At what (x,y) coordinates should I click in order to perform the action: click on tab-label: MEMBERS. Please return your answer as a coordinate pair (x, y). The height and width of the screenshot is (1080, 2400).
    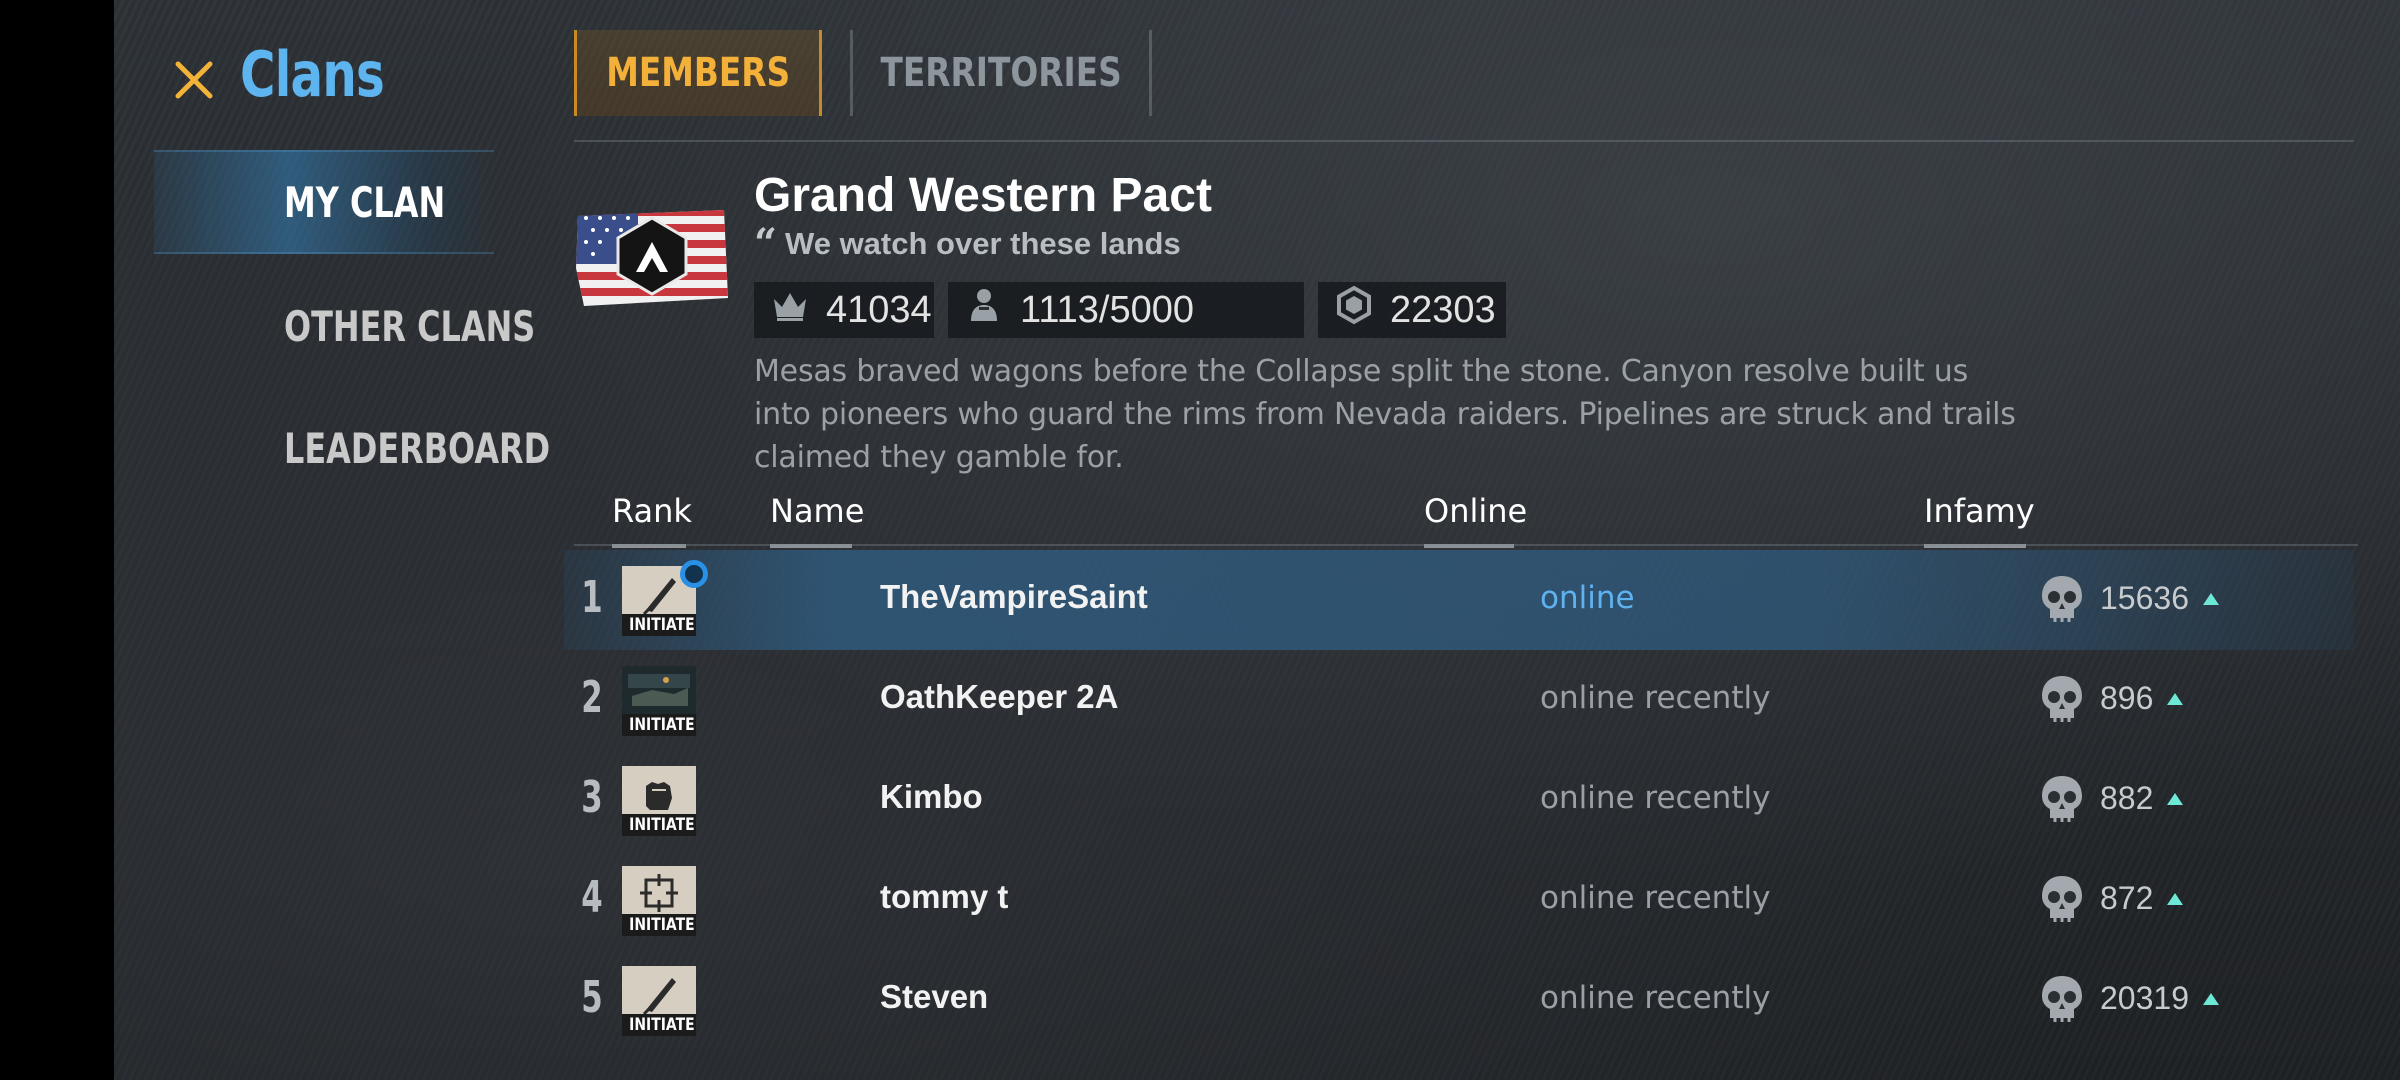
    Looking at the image, I should click on (698, 73).